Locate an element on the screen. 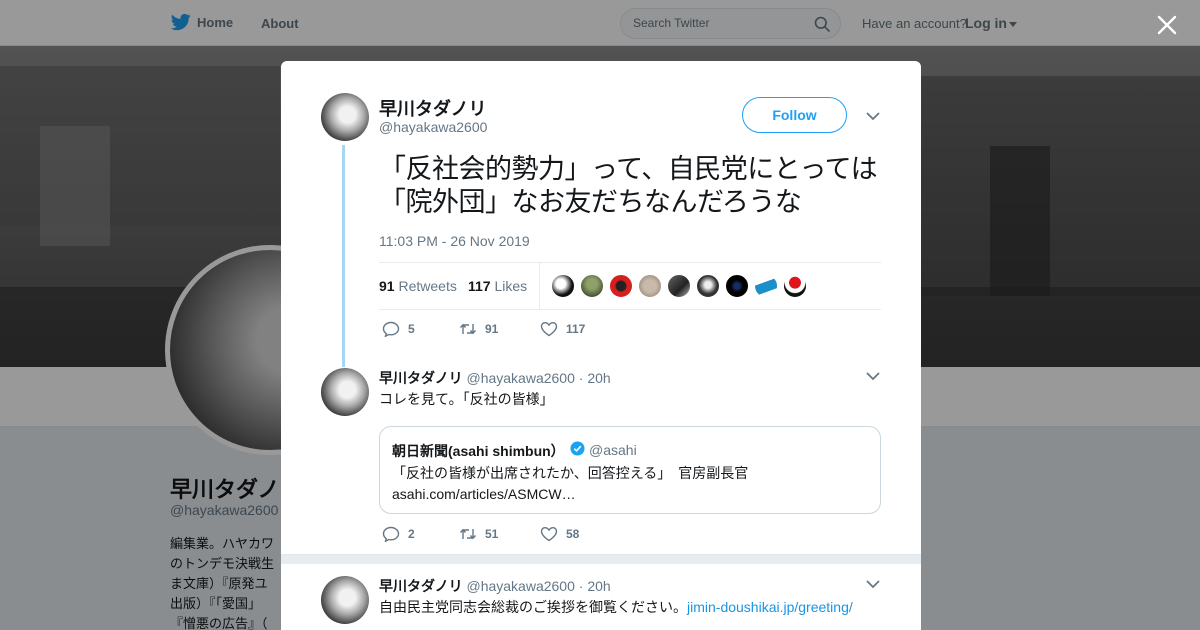 The image size is (1200, 630). close-icon is located at coordinates (1167, 25).